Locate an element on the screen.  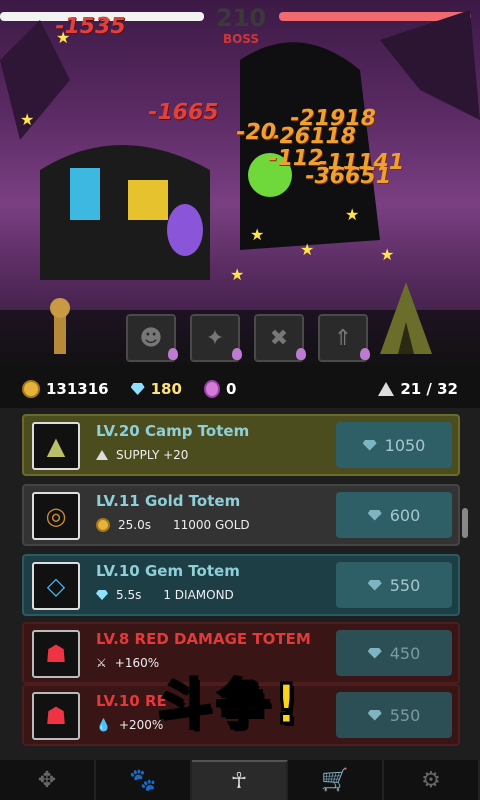
sword-icon: ⚔ is located at coordinates (101, 663).